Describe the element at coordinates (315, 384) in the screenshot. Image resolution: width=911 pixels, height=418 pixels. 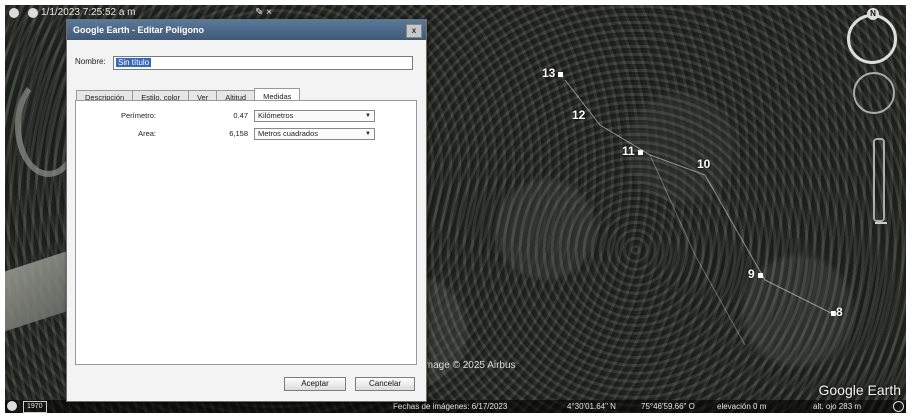
I see `accept-button: Aceptar` at that location.